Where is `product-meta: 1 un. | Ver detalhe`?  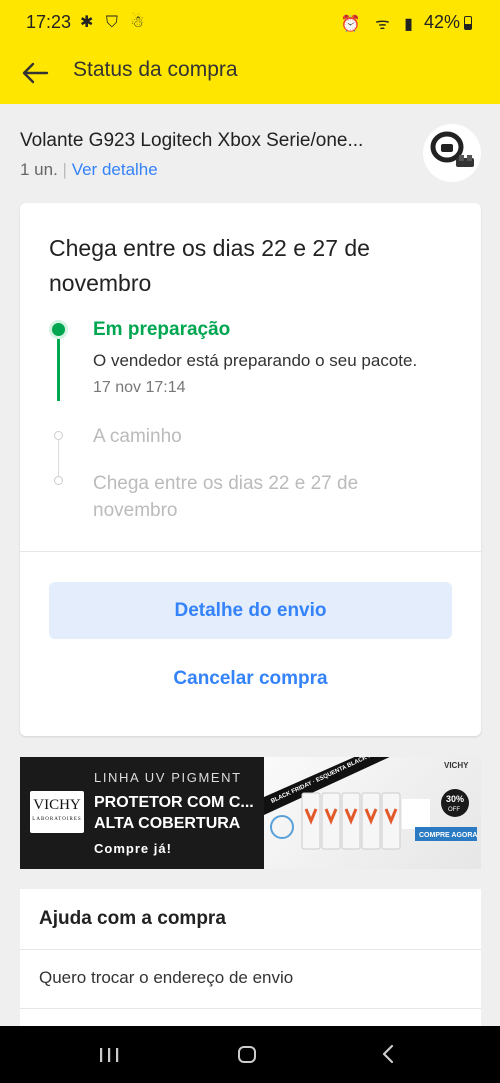
product-meta: 1 un. | Ver detalhe is located at coordinates (89, 170).